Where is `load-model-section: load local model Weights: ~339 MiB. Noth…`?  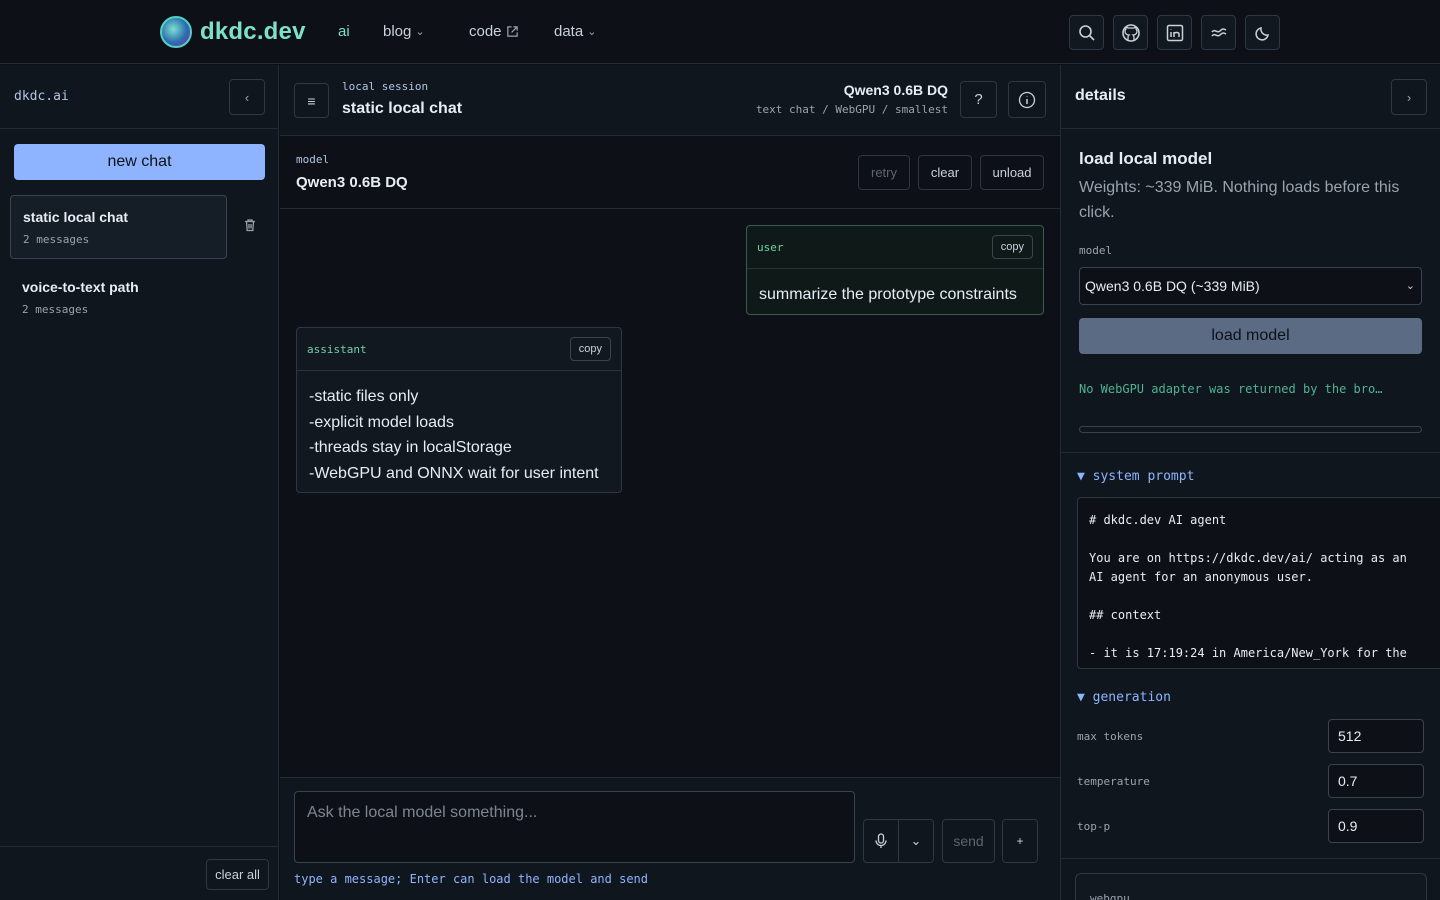
load-model-section: load local model Weights: ~339 MiB. Noth… is located at coordinates (1250, 291).